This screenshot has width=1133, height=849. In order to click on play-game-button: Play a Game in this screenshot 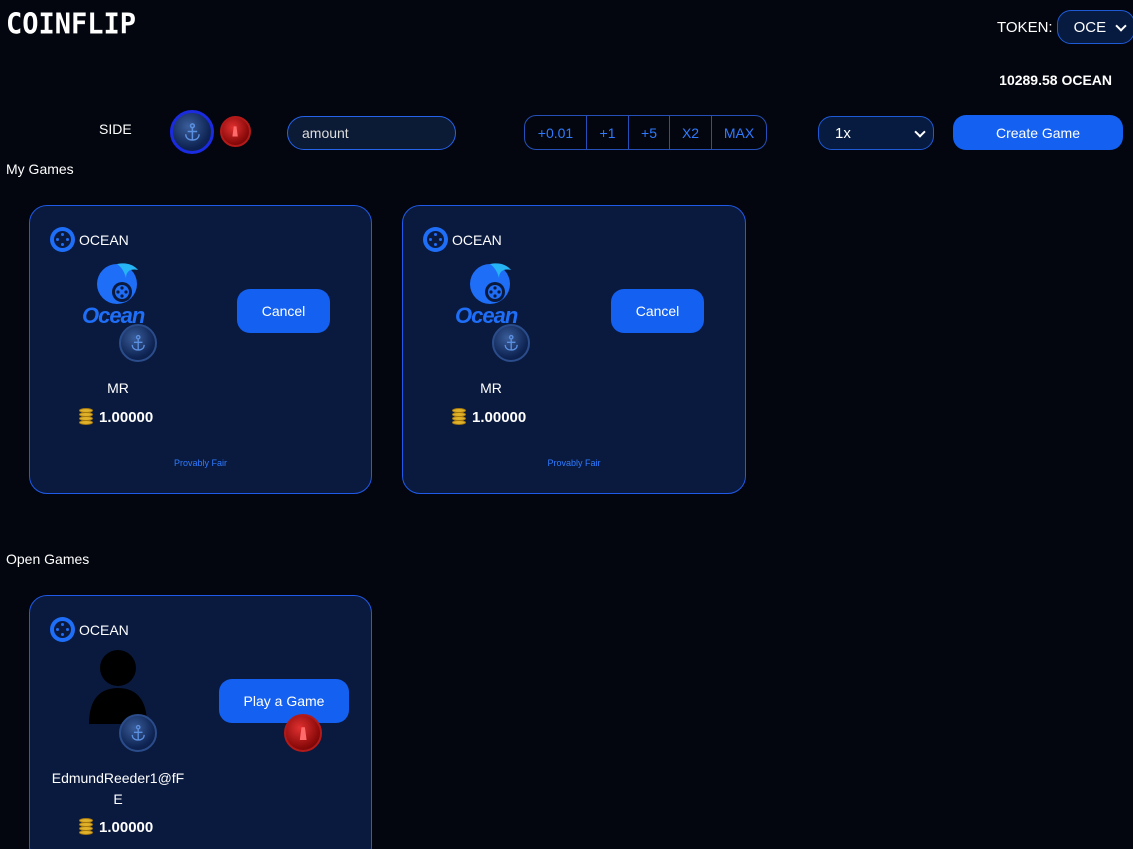, I will do `click(284, 701)`.